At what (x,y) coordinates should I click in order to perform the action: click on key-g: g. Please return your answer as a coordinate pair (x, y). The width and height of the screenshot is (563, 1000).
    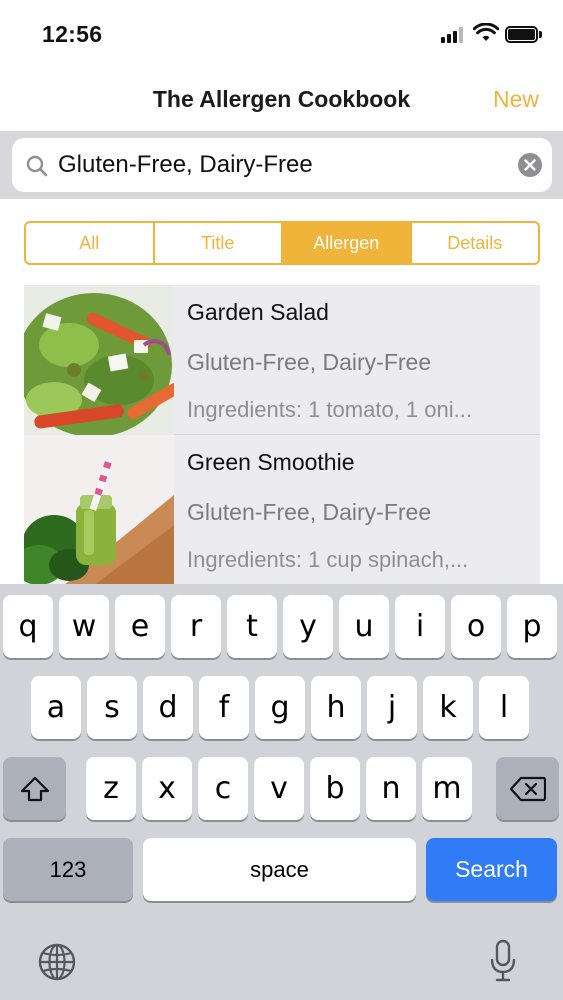
    Looking at the image, I should click on (280, 707).